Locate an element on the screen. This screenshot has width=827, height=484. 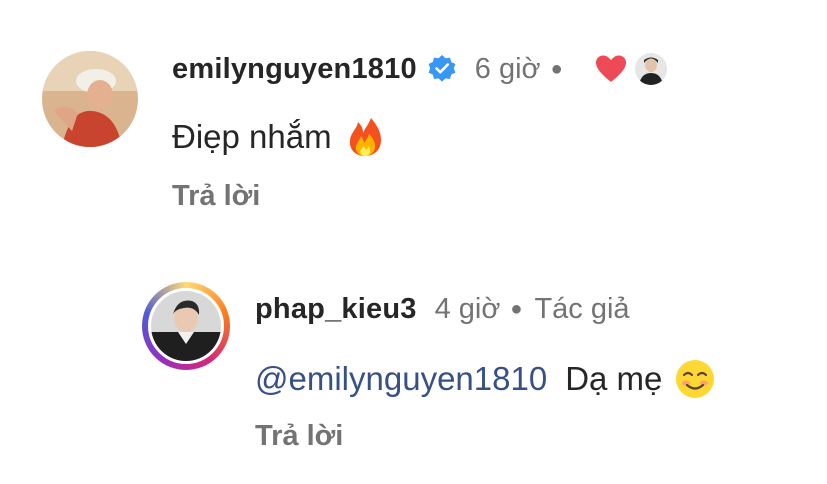
commenter-avatar is located at coordinates (90, 99).